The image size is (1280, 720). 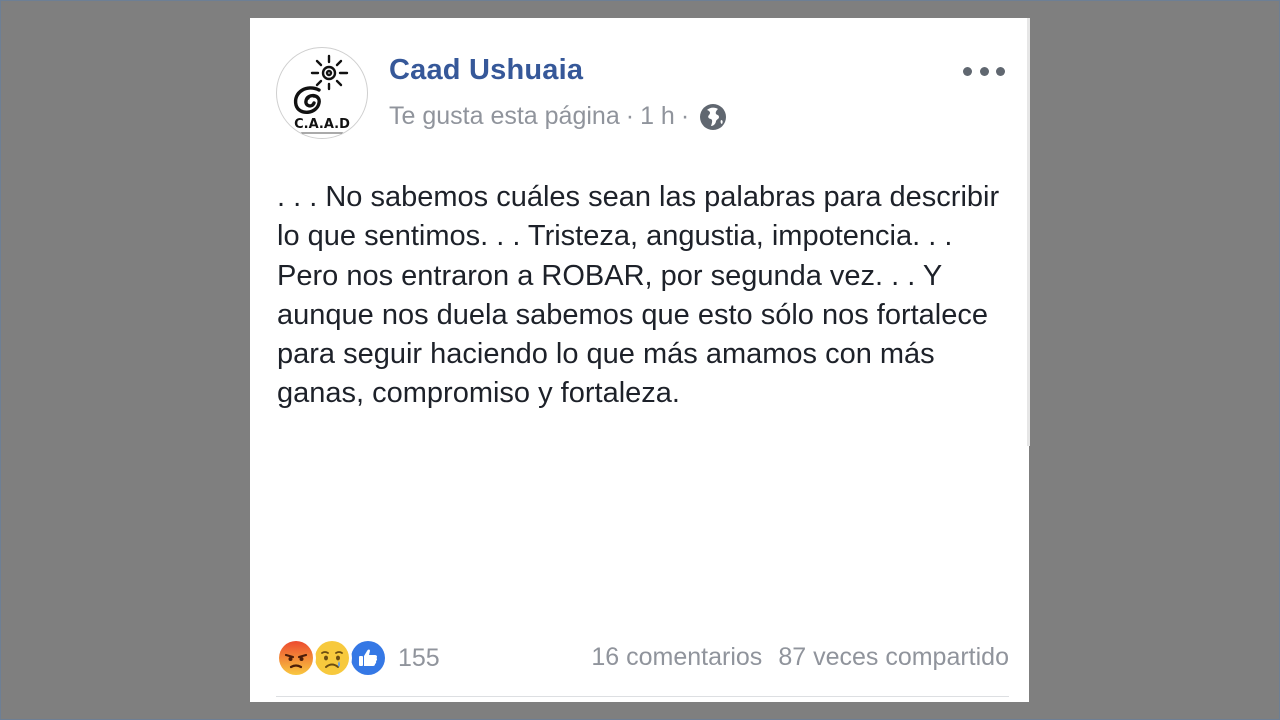 I want to click on shares-count-link: 87 veces compartido, so click(x=893, y=657).